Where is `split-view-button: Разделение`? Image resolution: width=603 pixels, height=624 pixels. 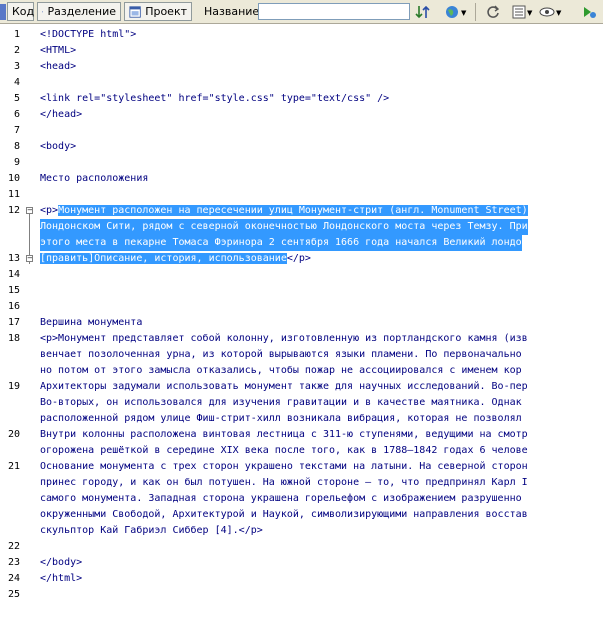
split-view-button: Разделение is located at coordinates (79, 11).